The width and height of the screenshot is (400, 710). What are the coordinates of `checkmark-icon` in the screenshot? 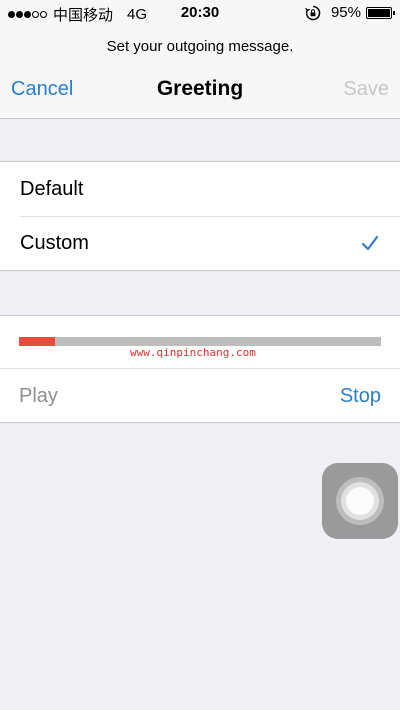 It's located at (370, 243).